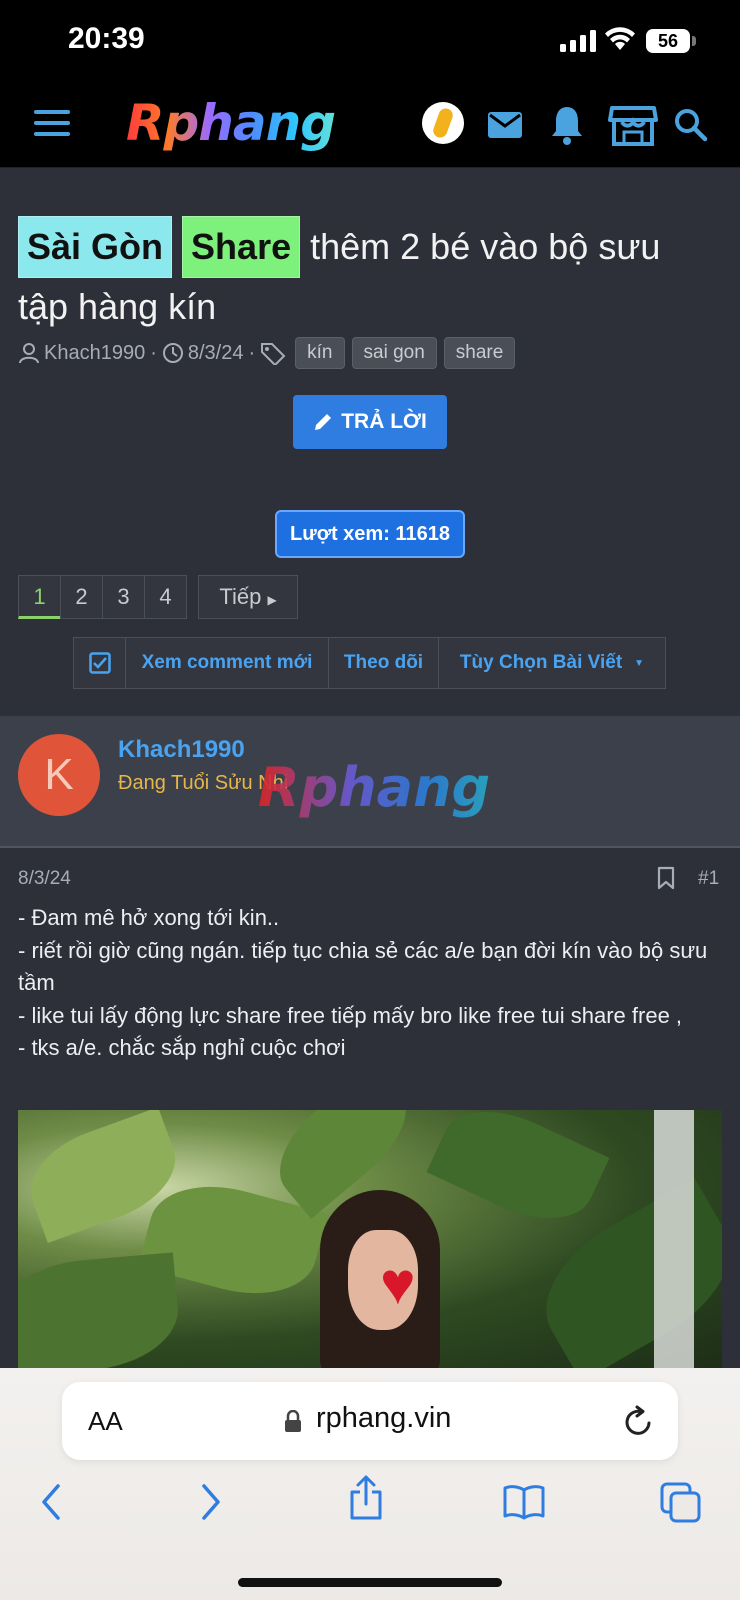 The image size is (740, 1600). I want to click on post-author-panel: K Khach1990 Đang Tuổi Sửu Nhi Rphang, so click(370, 782).